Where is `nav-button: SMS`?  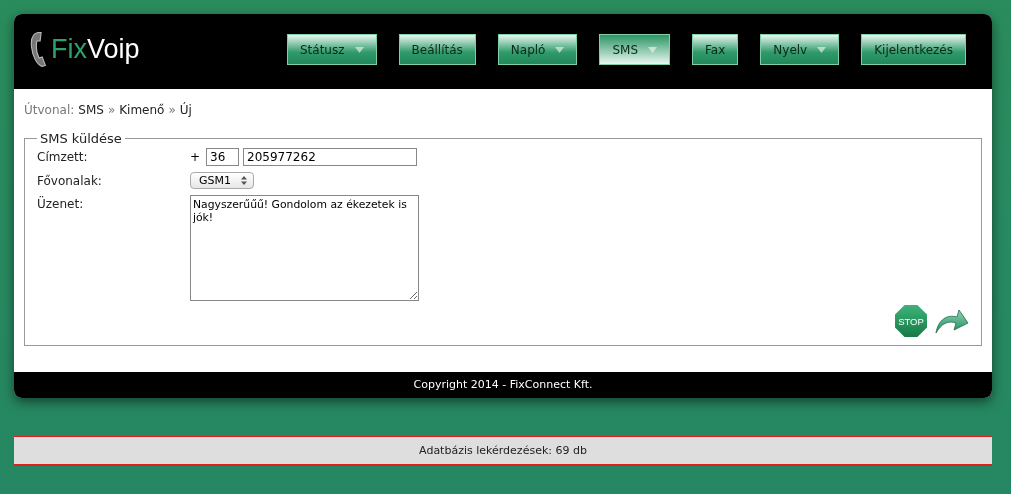
nav-button: SMS is located at coordinates (635, 49).